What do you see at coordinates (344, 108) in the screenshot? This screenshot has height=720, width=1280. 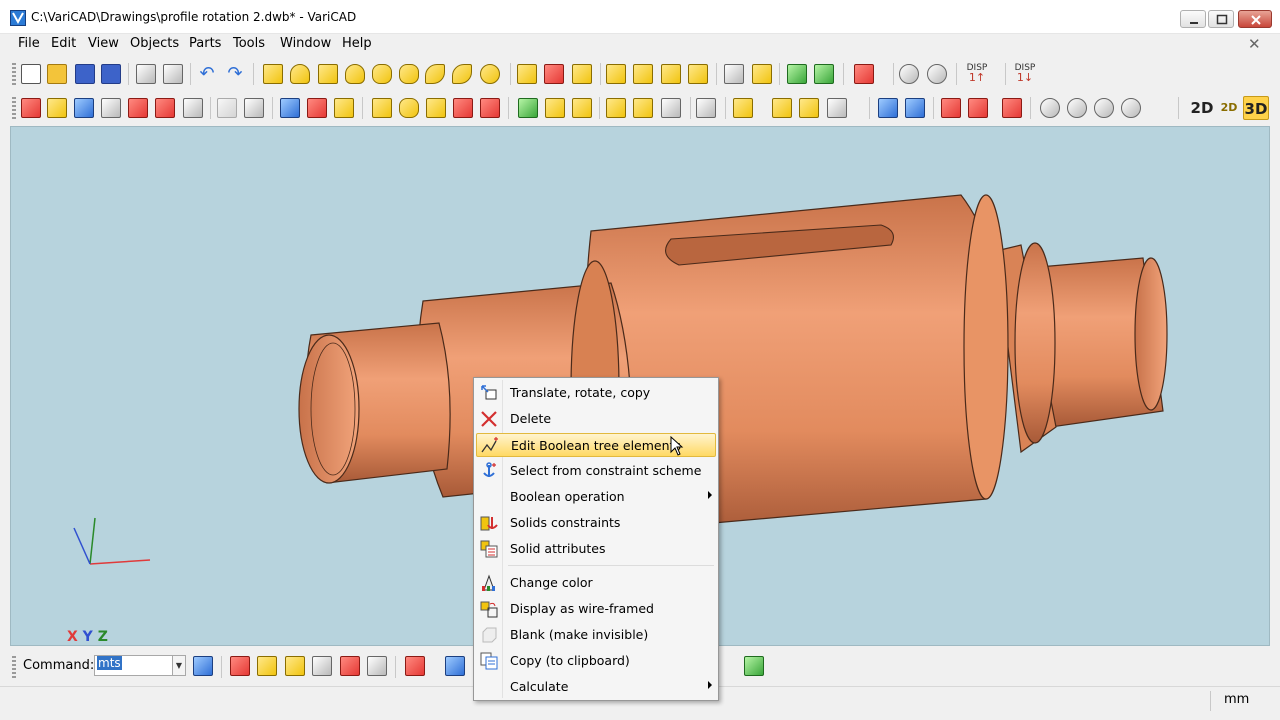 I see `edit-solid-icon` at bounding box center [344, 108].